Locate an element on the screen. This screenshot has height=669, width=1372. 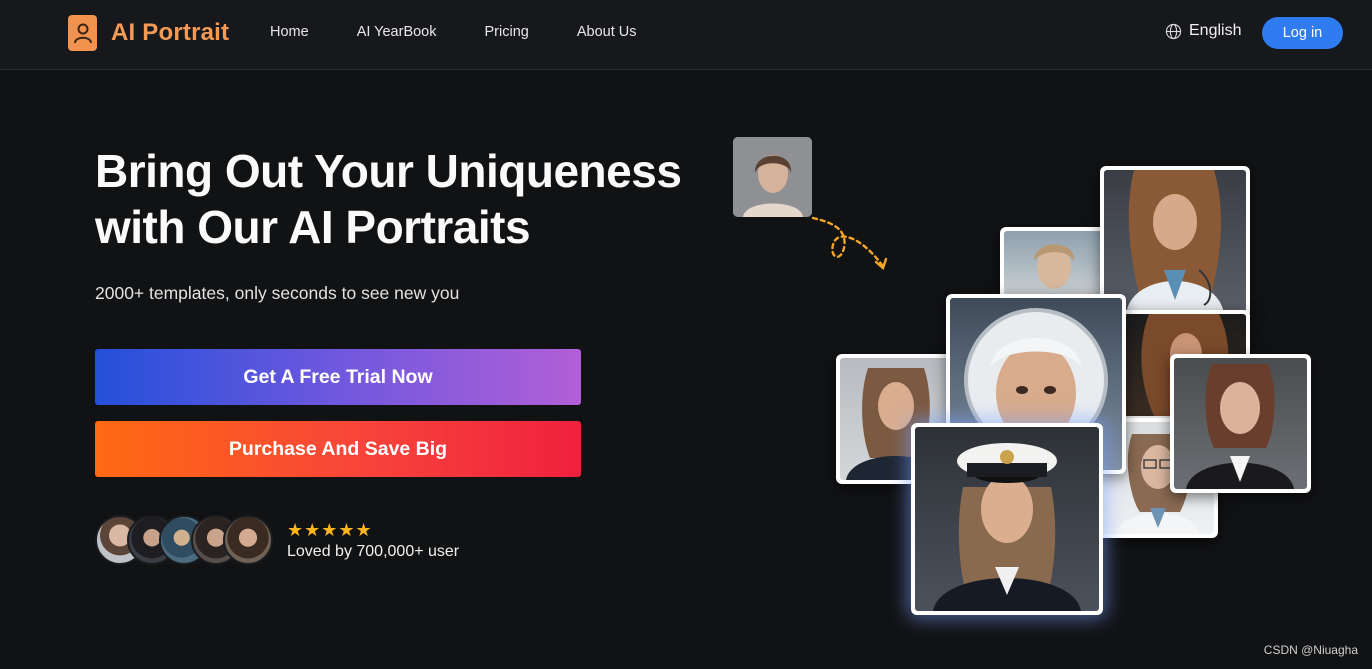
dashed-arrow-icon is located at coordinates (849, 243).